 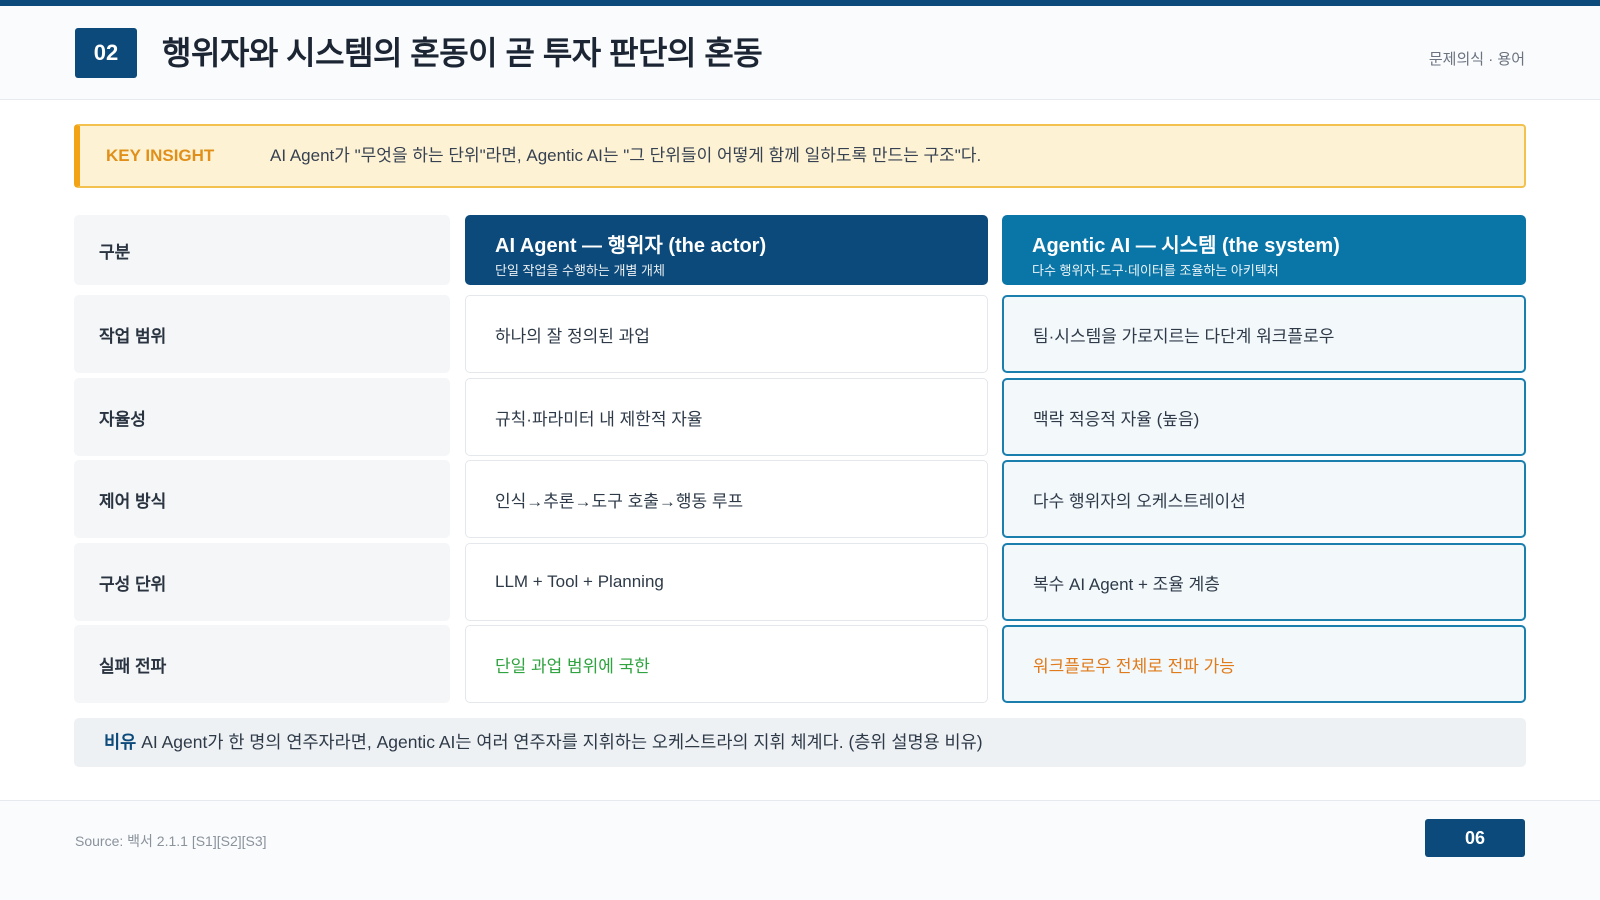 I want to click on agentic-ai-cell: 맥락 적응적 자율 (높음), so click(x=1264, y=417).